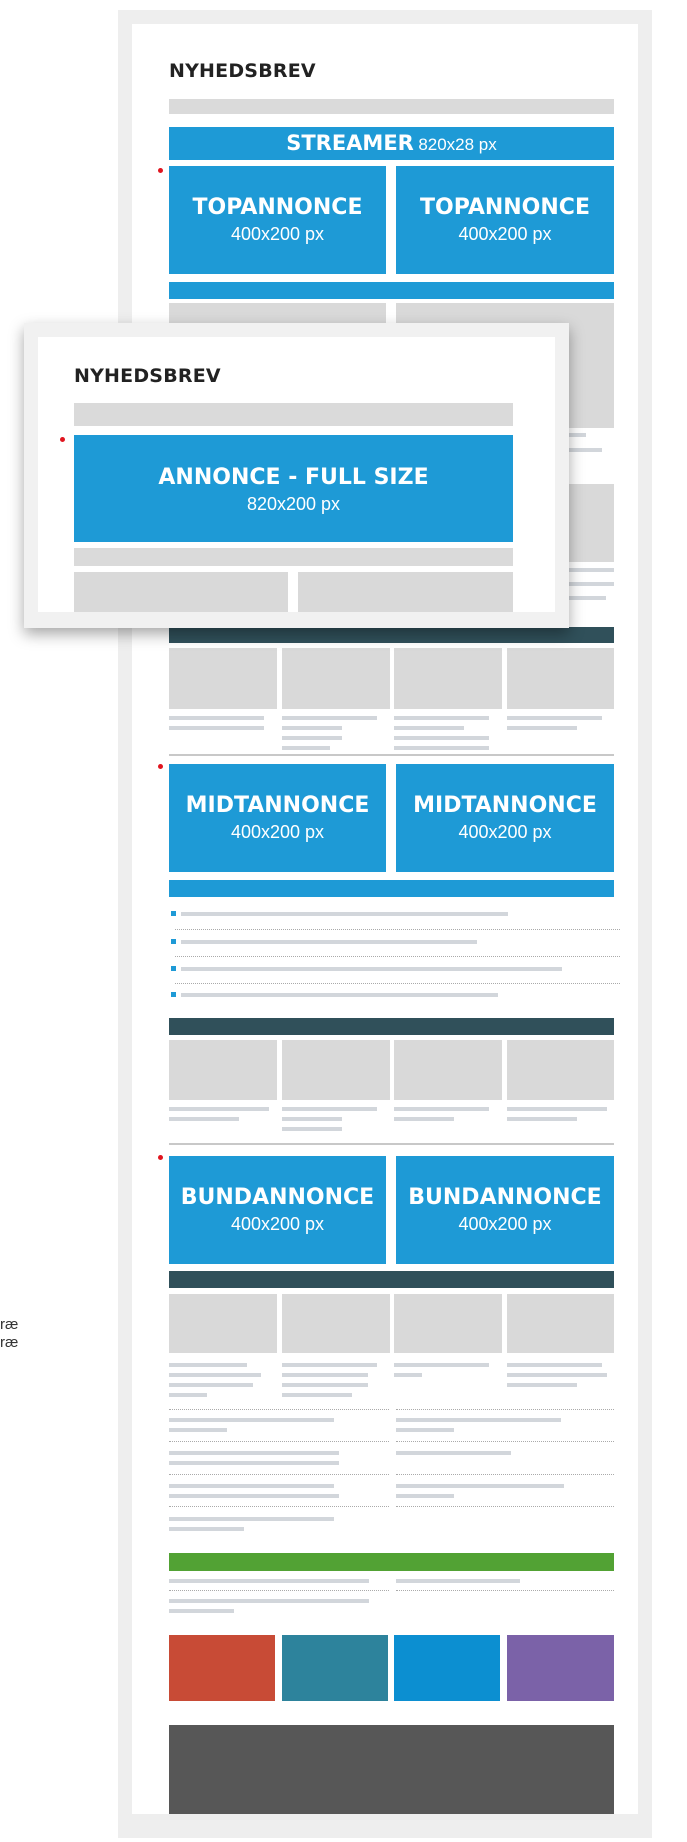 The width and height of the screenshot is (687, 1842). I want to click on streamer-banner: STREAMER 820x28 px, so click(391, 143).